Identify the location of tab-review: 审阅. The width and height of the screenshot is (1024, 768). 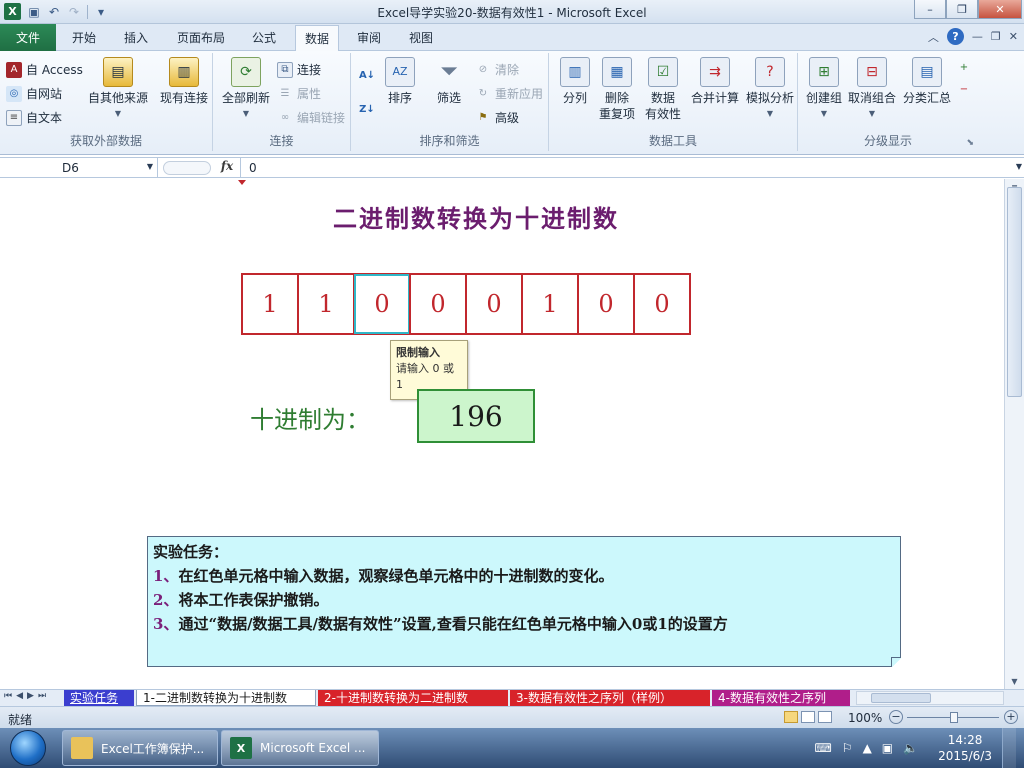
(369, 37).